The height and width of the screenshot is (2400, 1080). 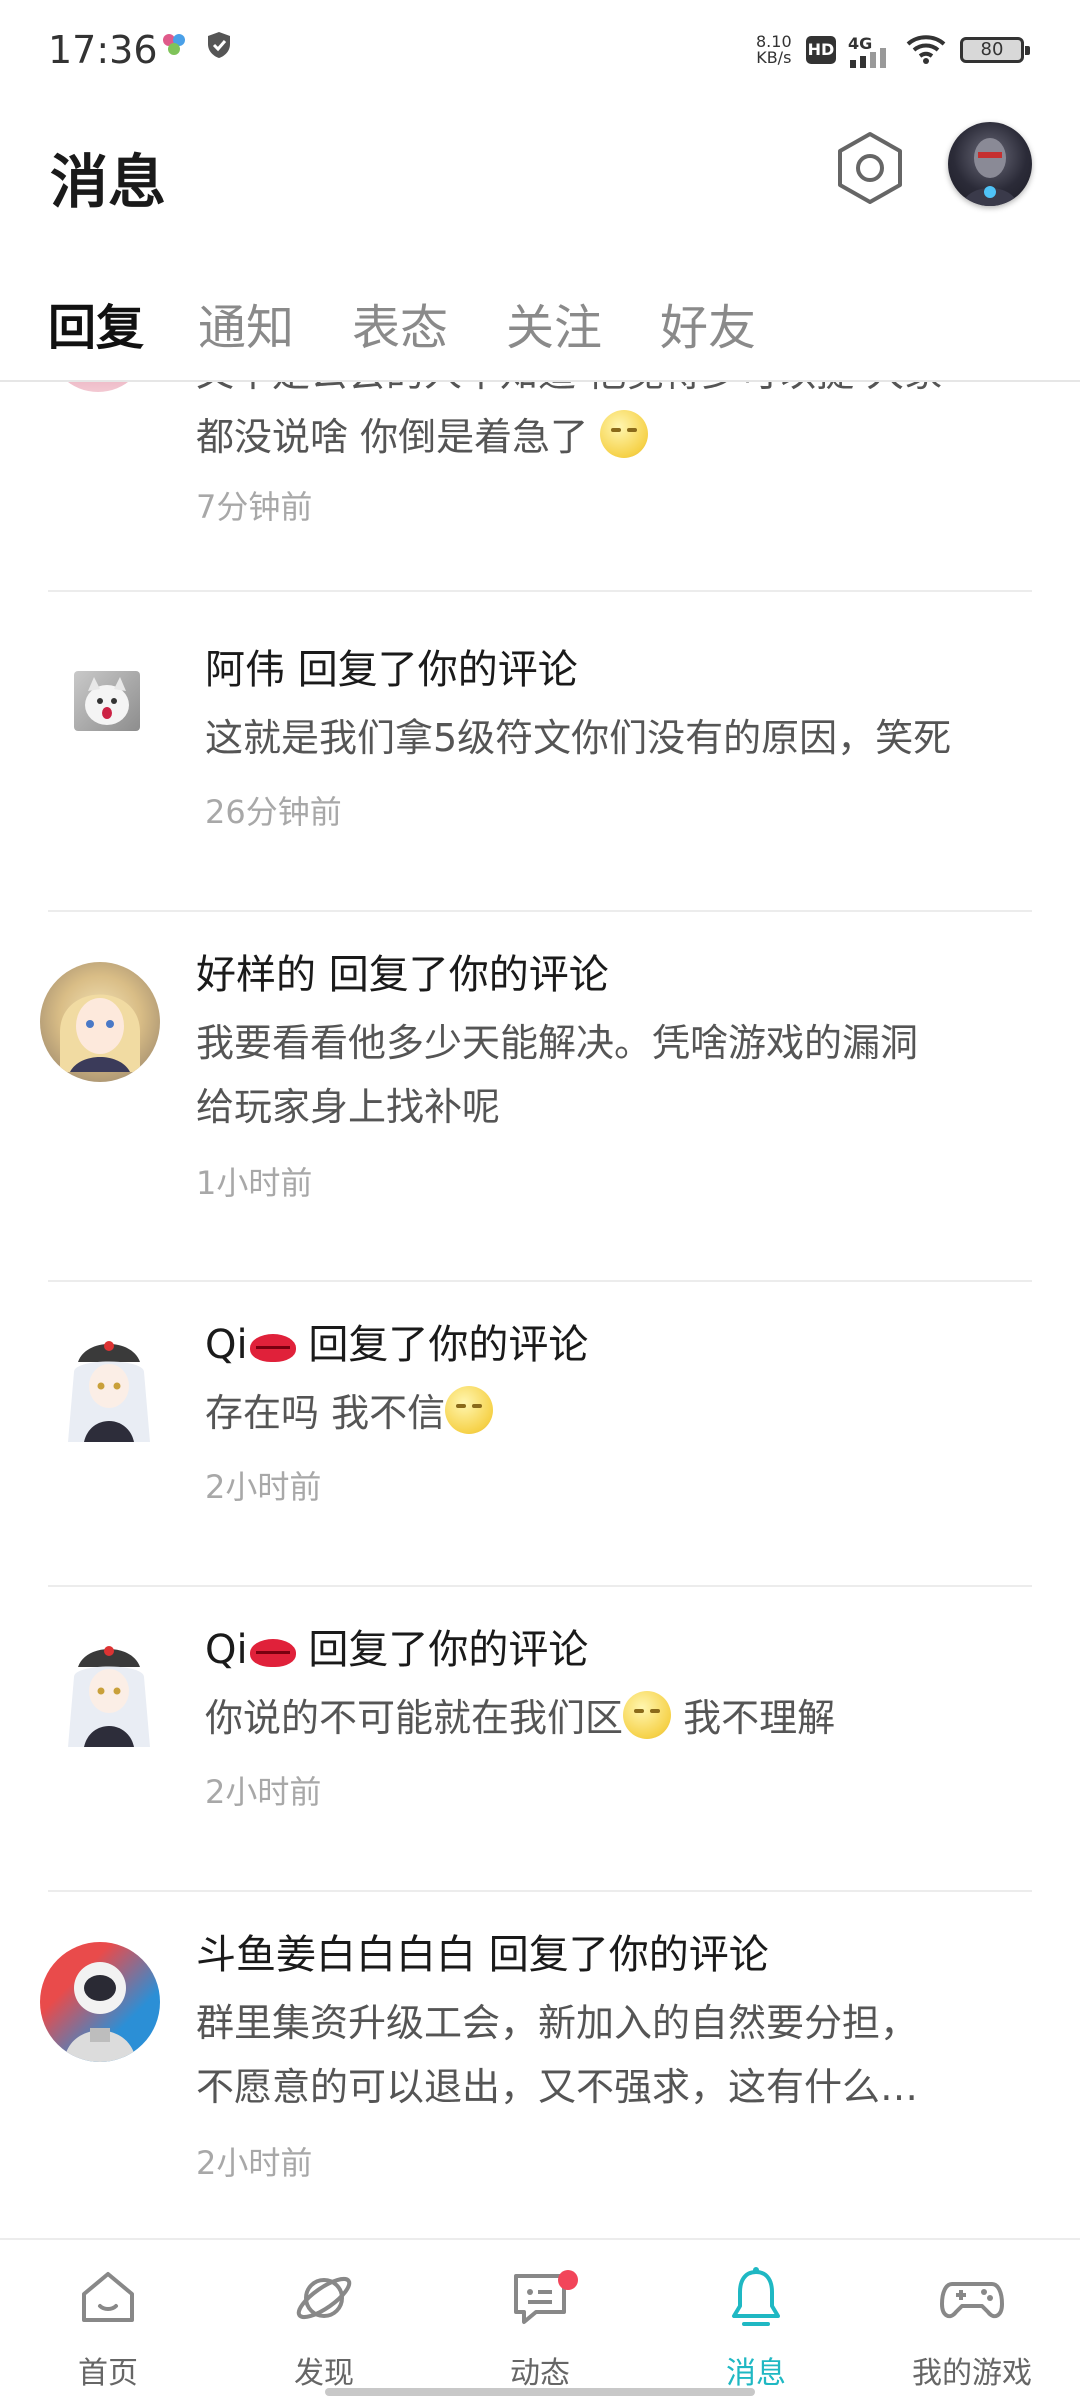 I want to click on message-body-line: 给玩家身上找补呢, so click(x=348, y=1107).